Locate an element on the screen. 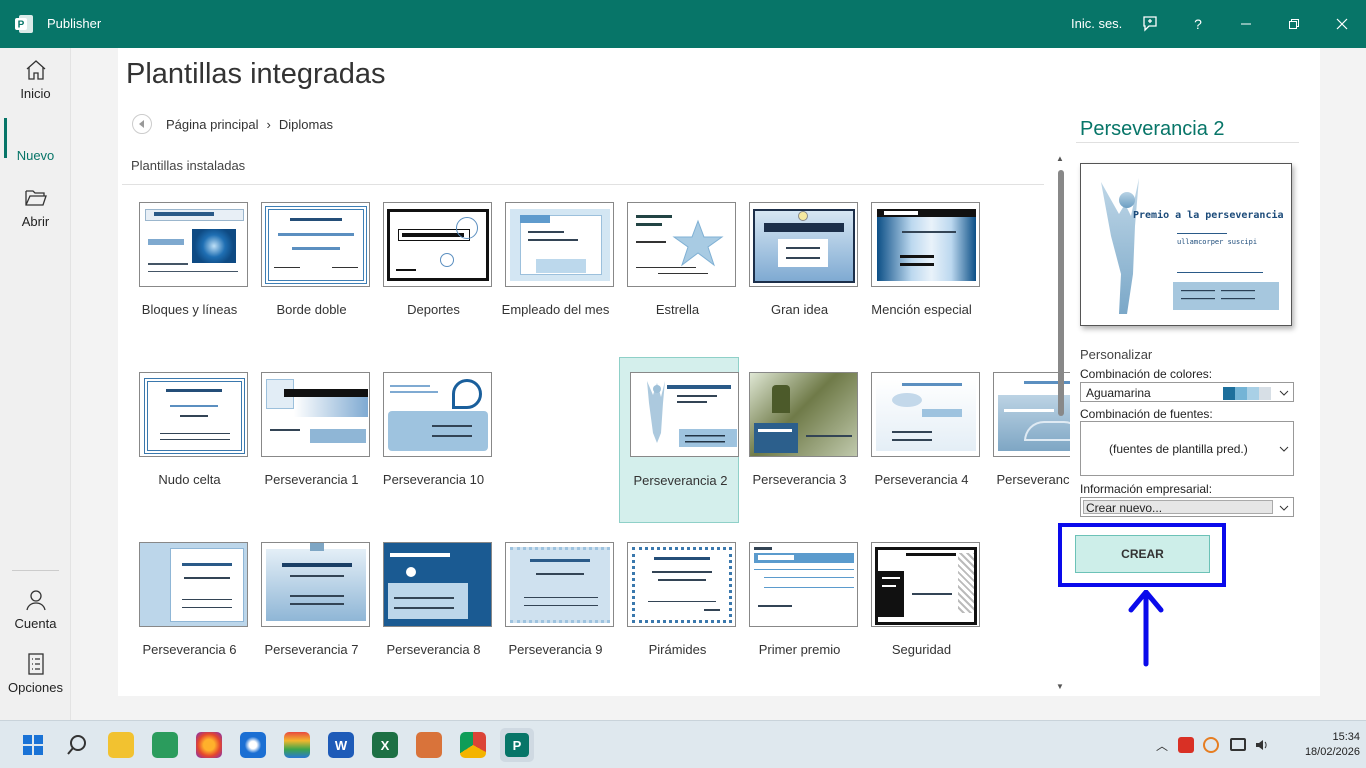 This screenshot has height=768, width=1366. clock-date: 18/02/2026 is located at coordinates (1332, 752).